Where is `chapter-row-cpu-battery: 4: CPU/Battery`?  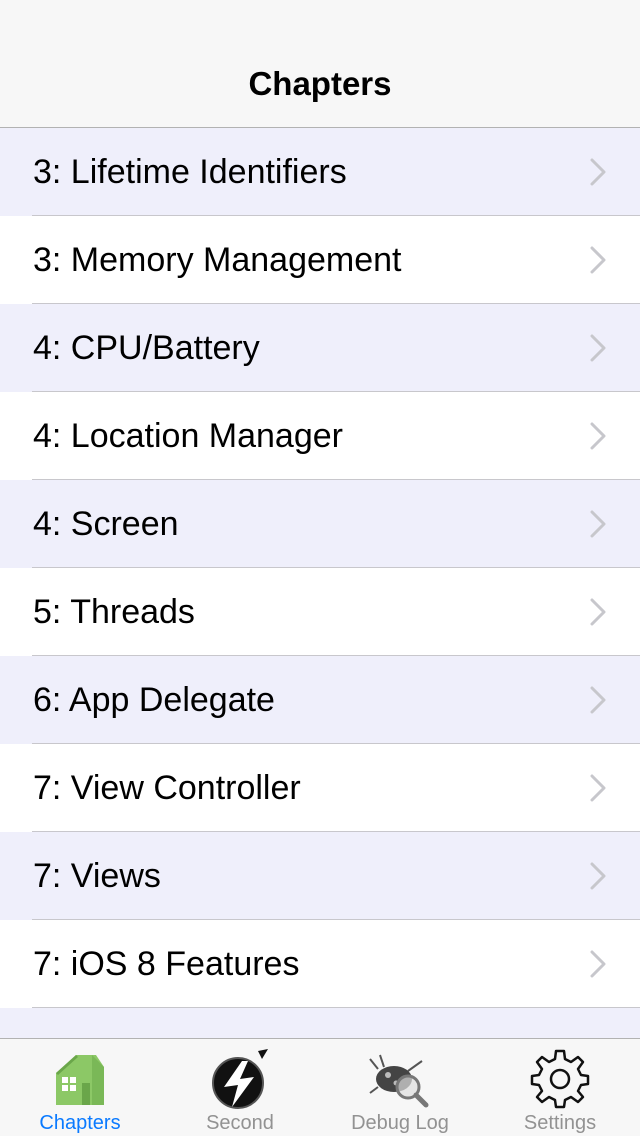 chapter-row-cpu-battery: 4: CPU/Battery is located at coordinates (320, 348).